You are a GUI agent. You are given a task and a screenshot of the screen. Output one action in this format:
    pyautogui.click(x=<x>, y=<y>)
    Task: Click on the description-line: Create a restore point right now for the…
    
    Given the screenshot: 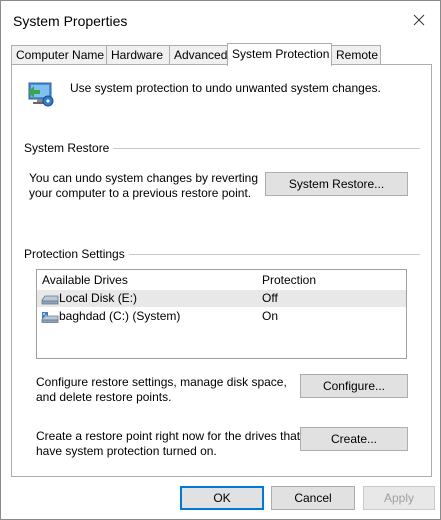 What is the action you would take?
    pyautogui.click(x=168, y=436)
    